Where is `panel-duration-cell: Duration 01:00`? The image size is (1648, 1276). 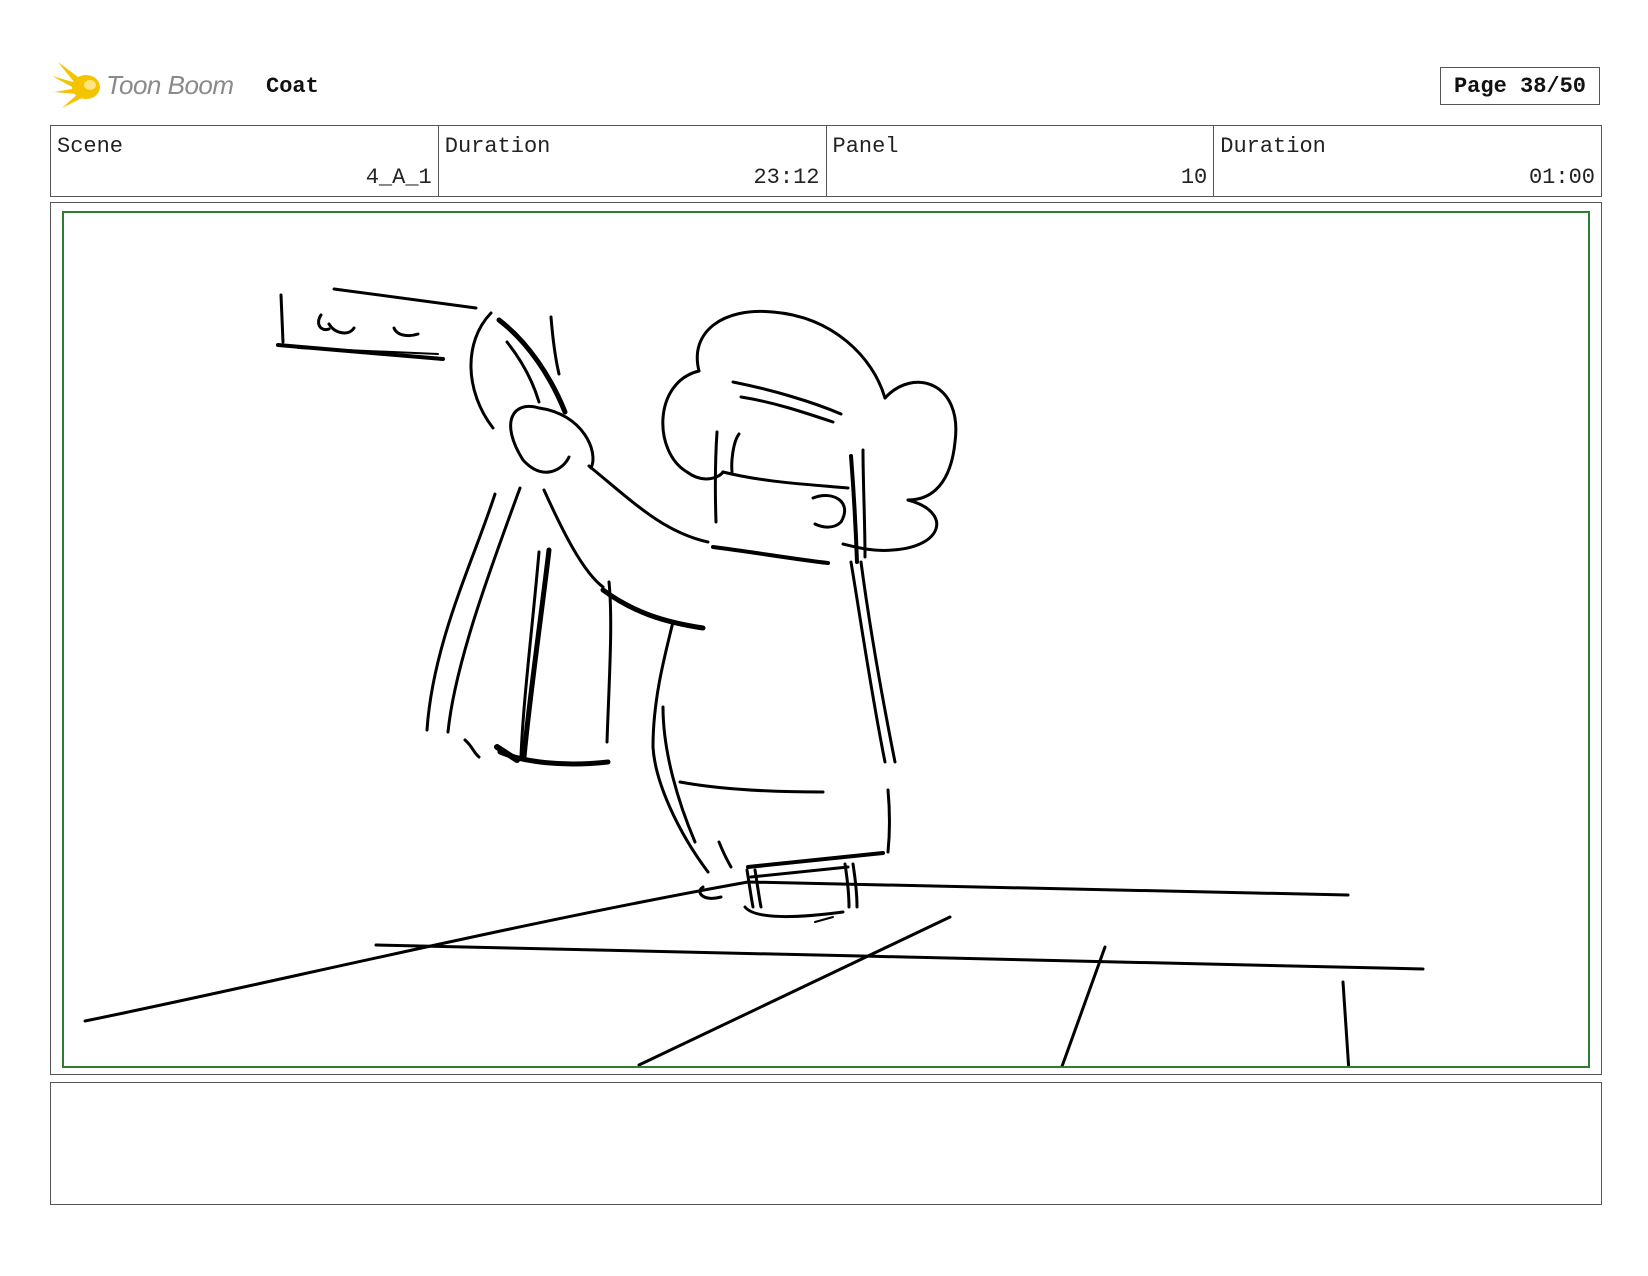 panel-duration-cell: Duration 01:00 is located at coordinates (1407, 161).